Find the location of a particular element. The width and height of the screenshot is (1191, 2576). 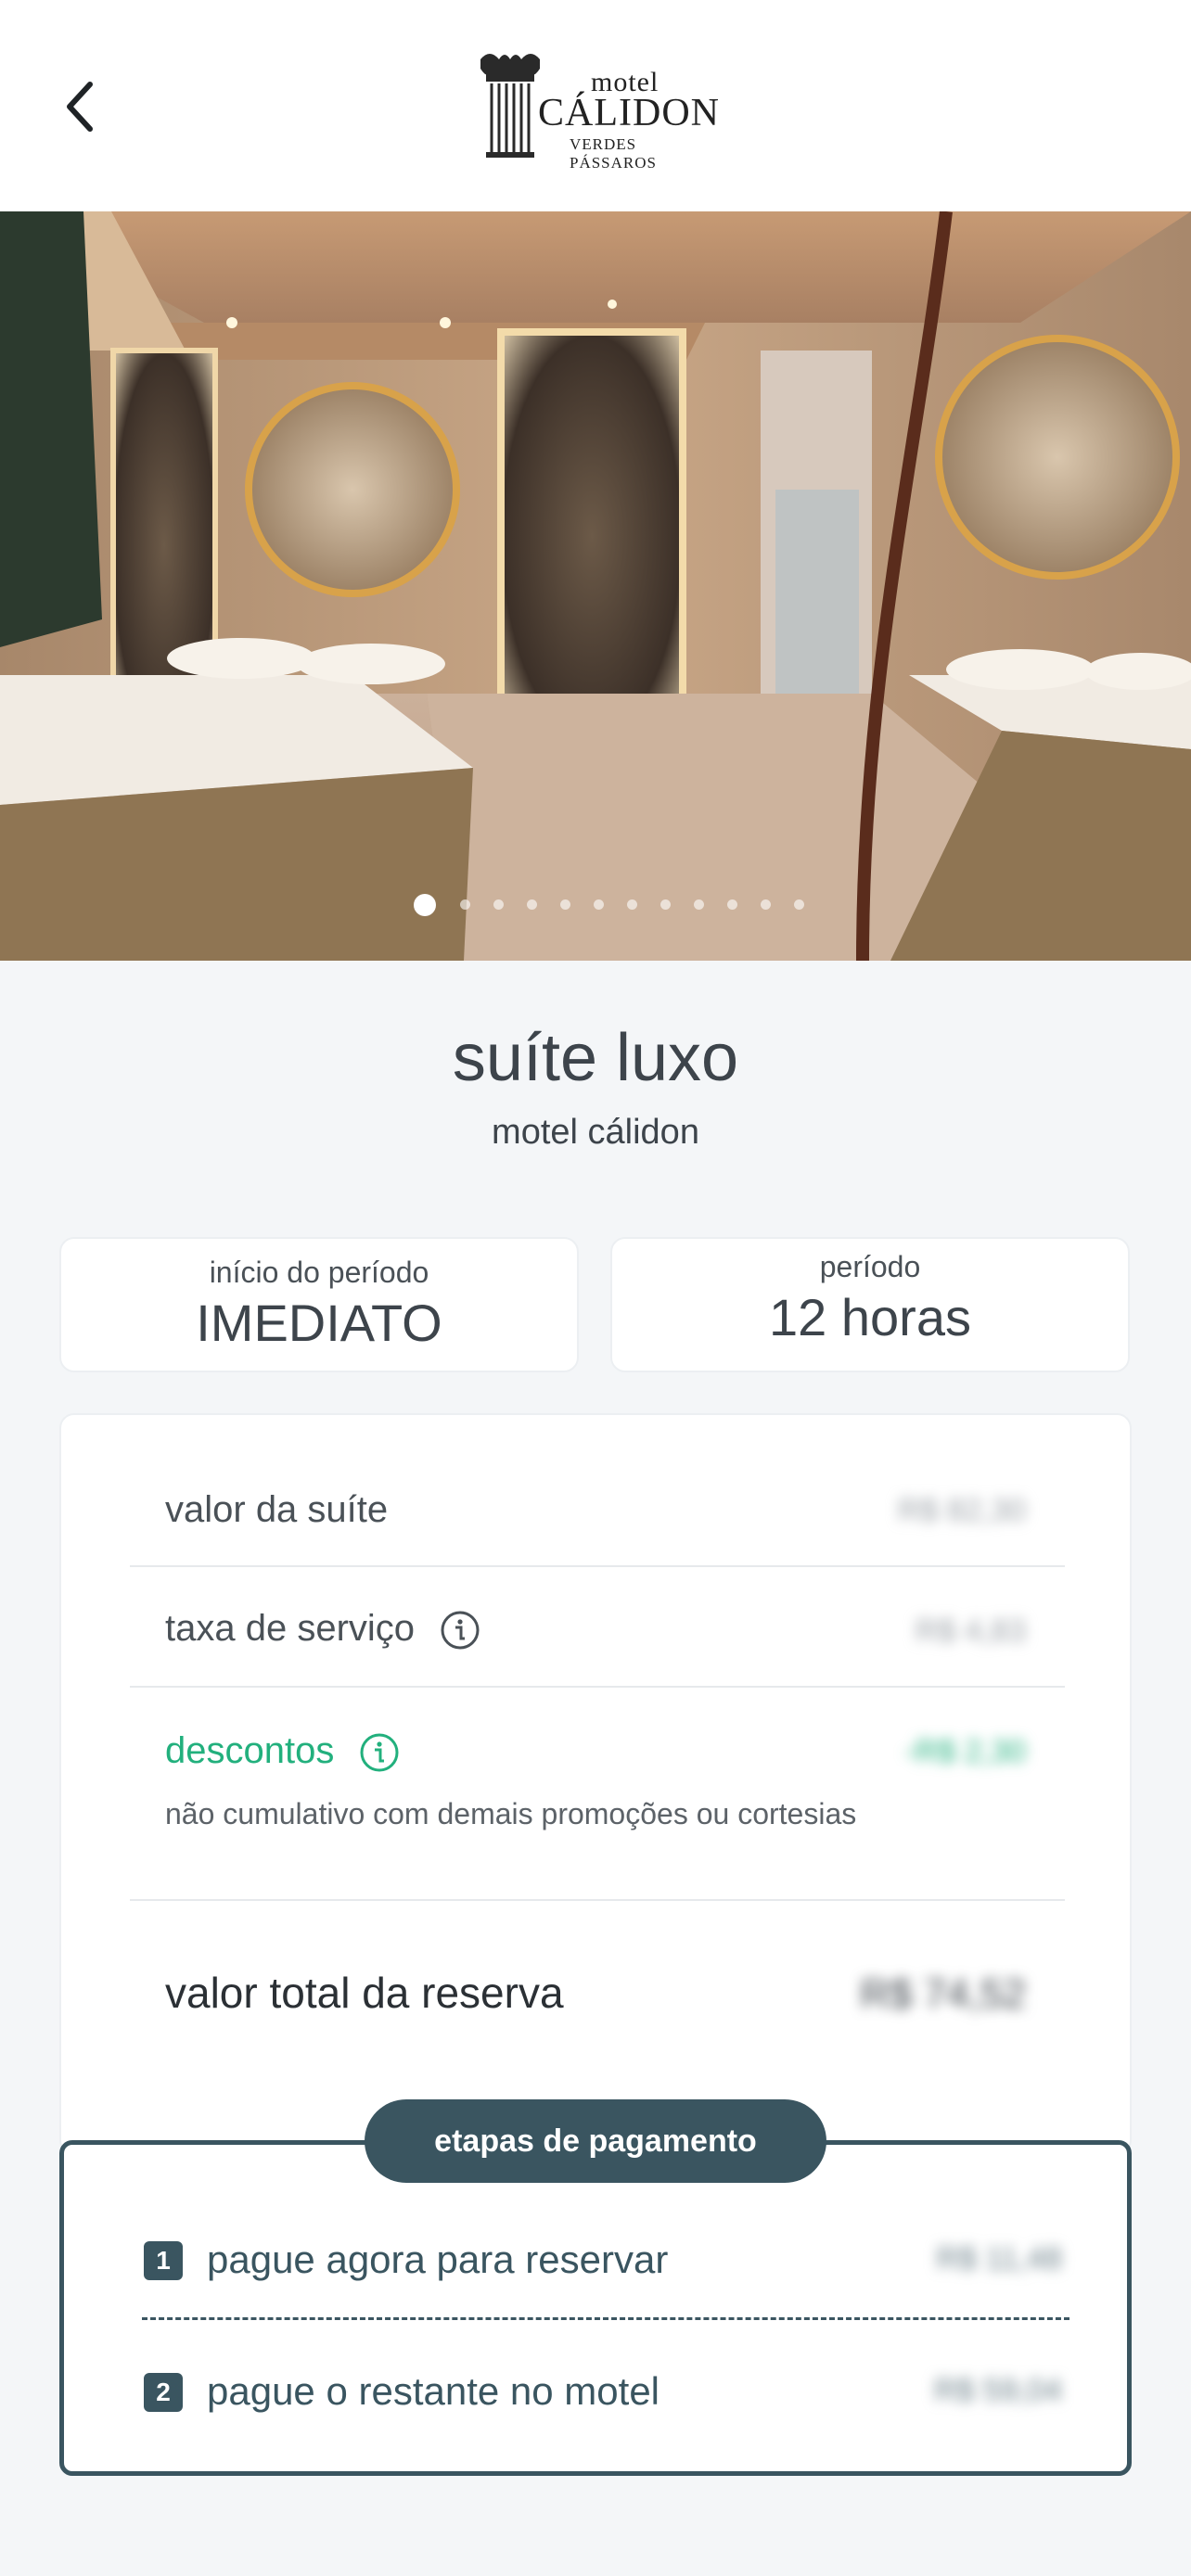

service-fee-label: taxa de serviço is located at coordinates (322, 1629).